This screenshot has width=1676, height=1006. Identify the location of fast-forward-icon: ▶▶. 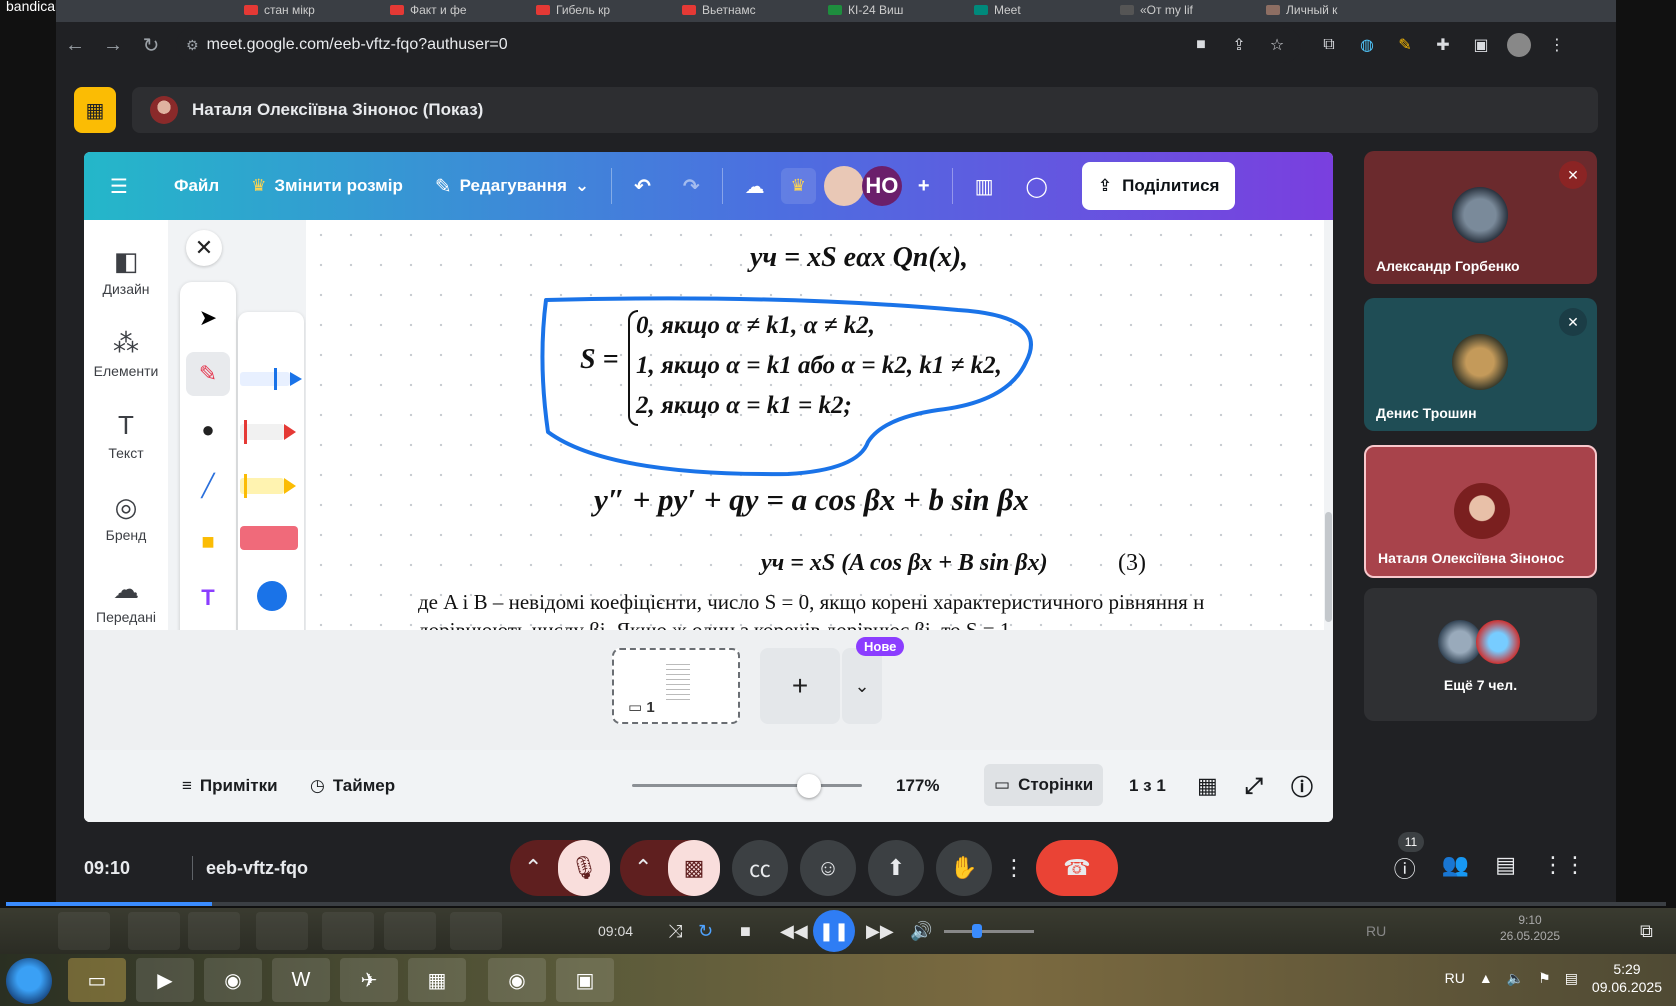
(880, 931).